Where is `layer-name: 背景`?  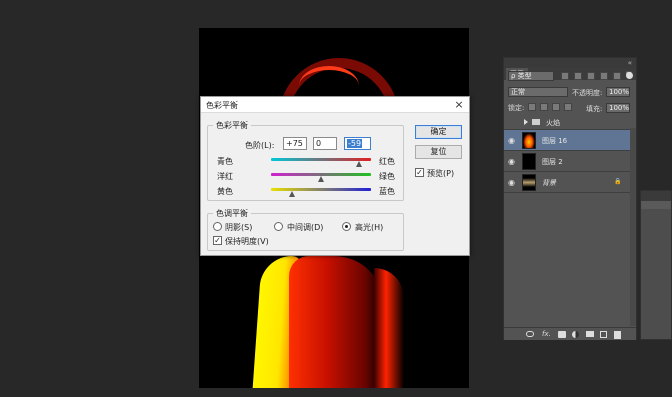
layer-name: 背景 is located at coordinates (549, 183).